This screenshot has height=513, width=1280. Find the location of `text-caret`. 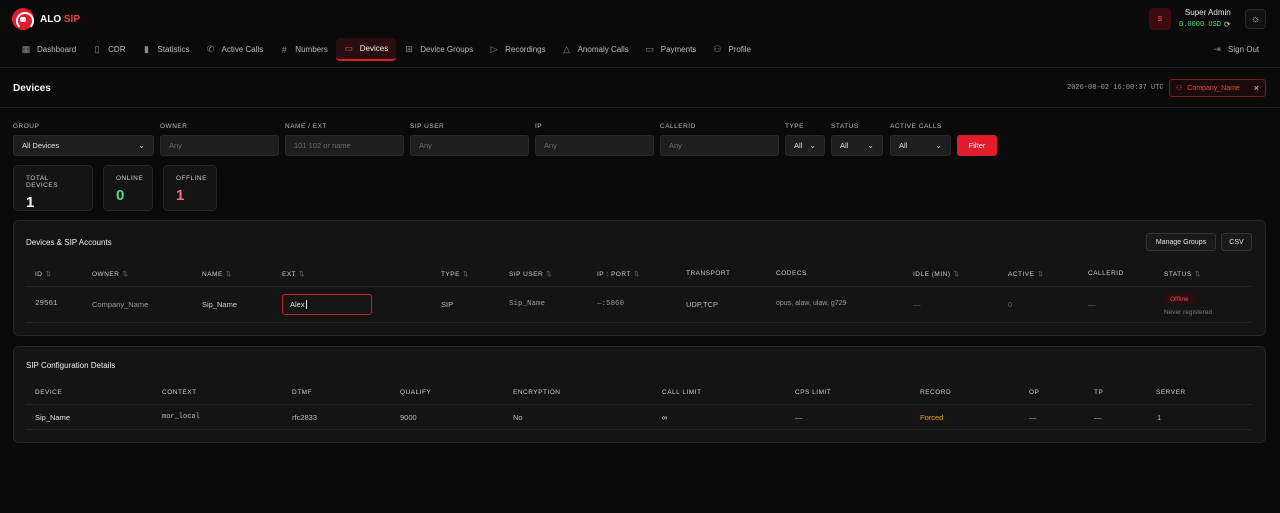

text-caret is located at coordinates (306, 304).